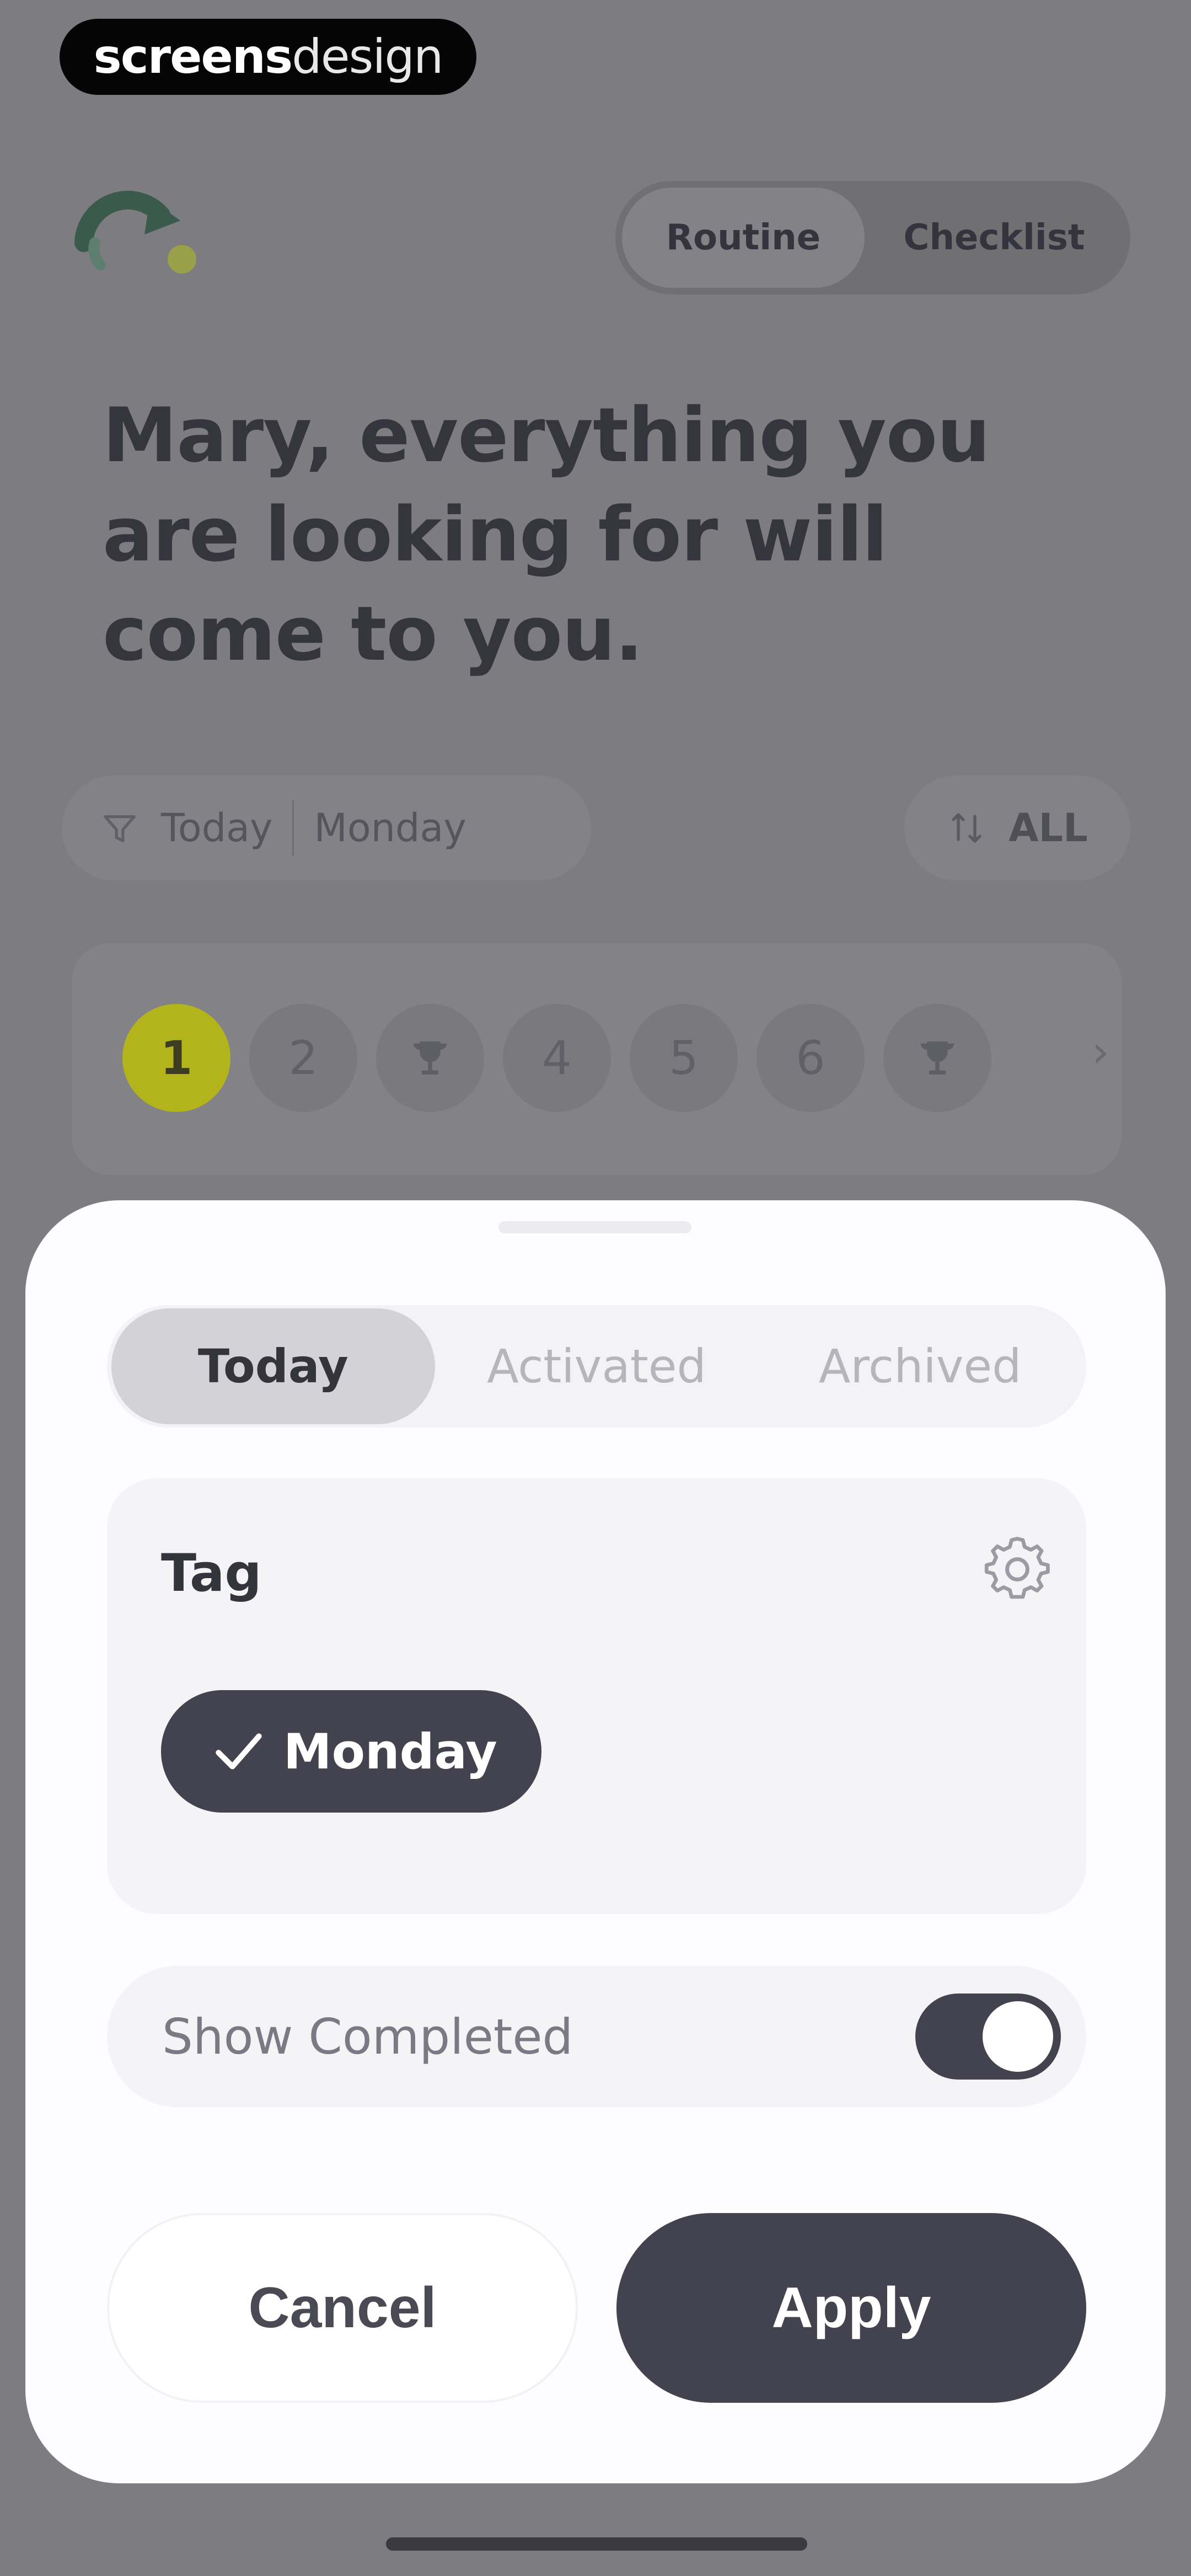  What do you see at coordinates (596, 1696) in the screenshot?
I see `tag-section: Tag Monday` at bounding box center [596, 1696].